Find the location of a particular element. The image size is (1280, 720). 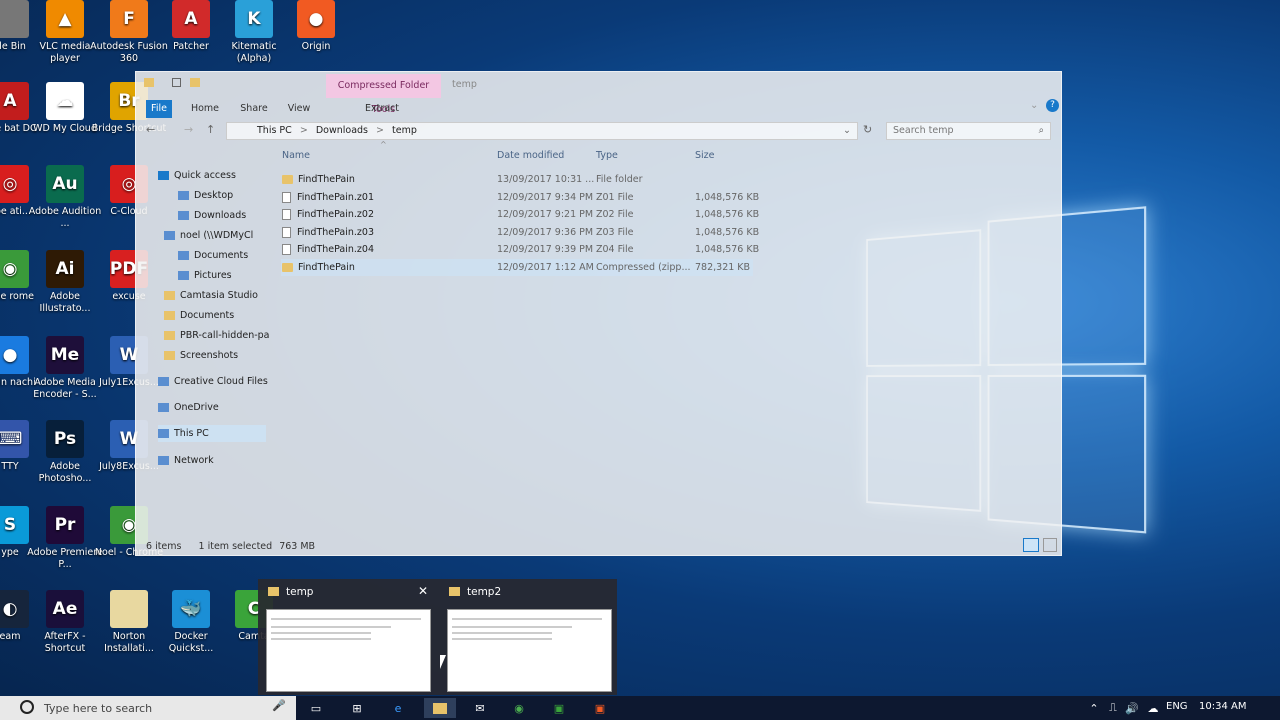

details-view-icon is located at coordinates (1031, 545).